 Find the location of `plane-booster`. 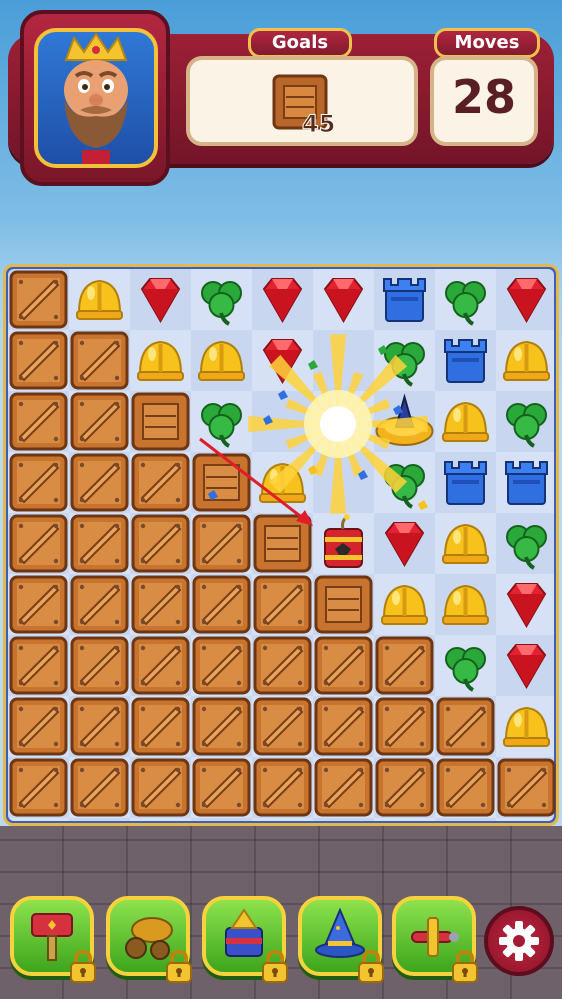

plane-booster is located at coordinates (435, 939).